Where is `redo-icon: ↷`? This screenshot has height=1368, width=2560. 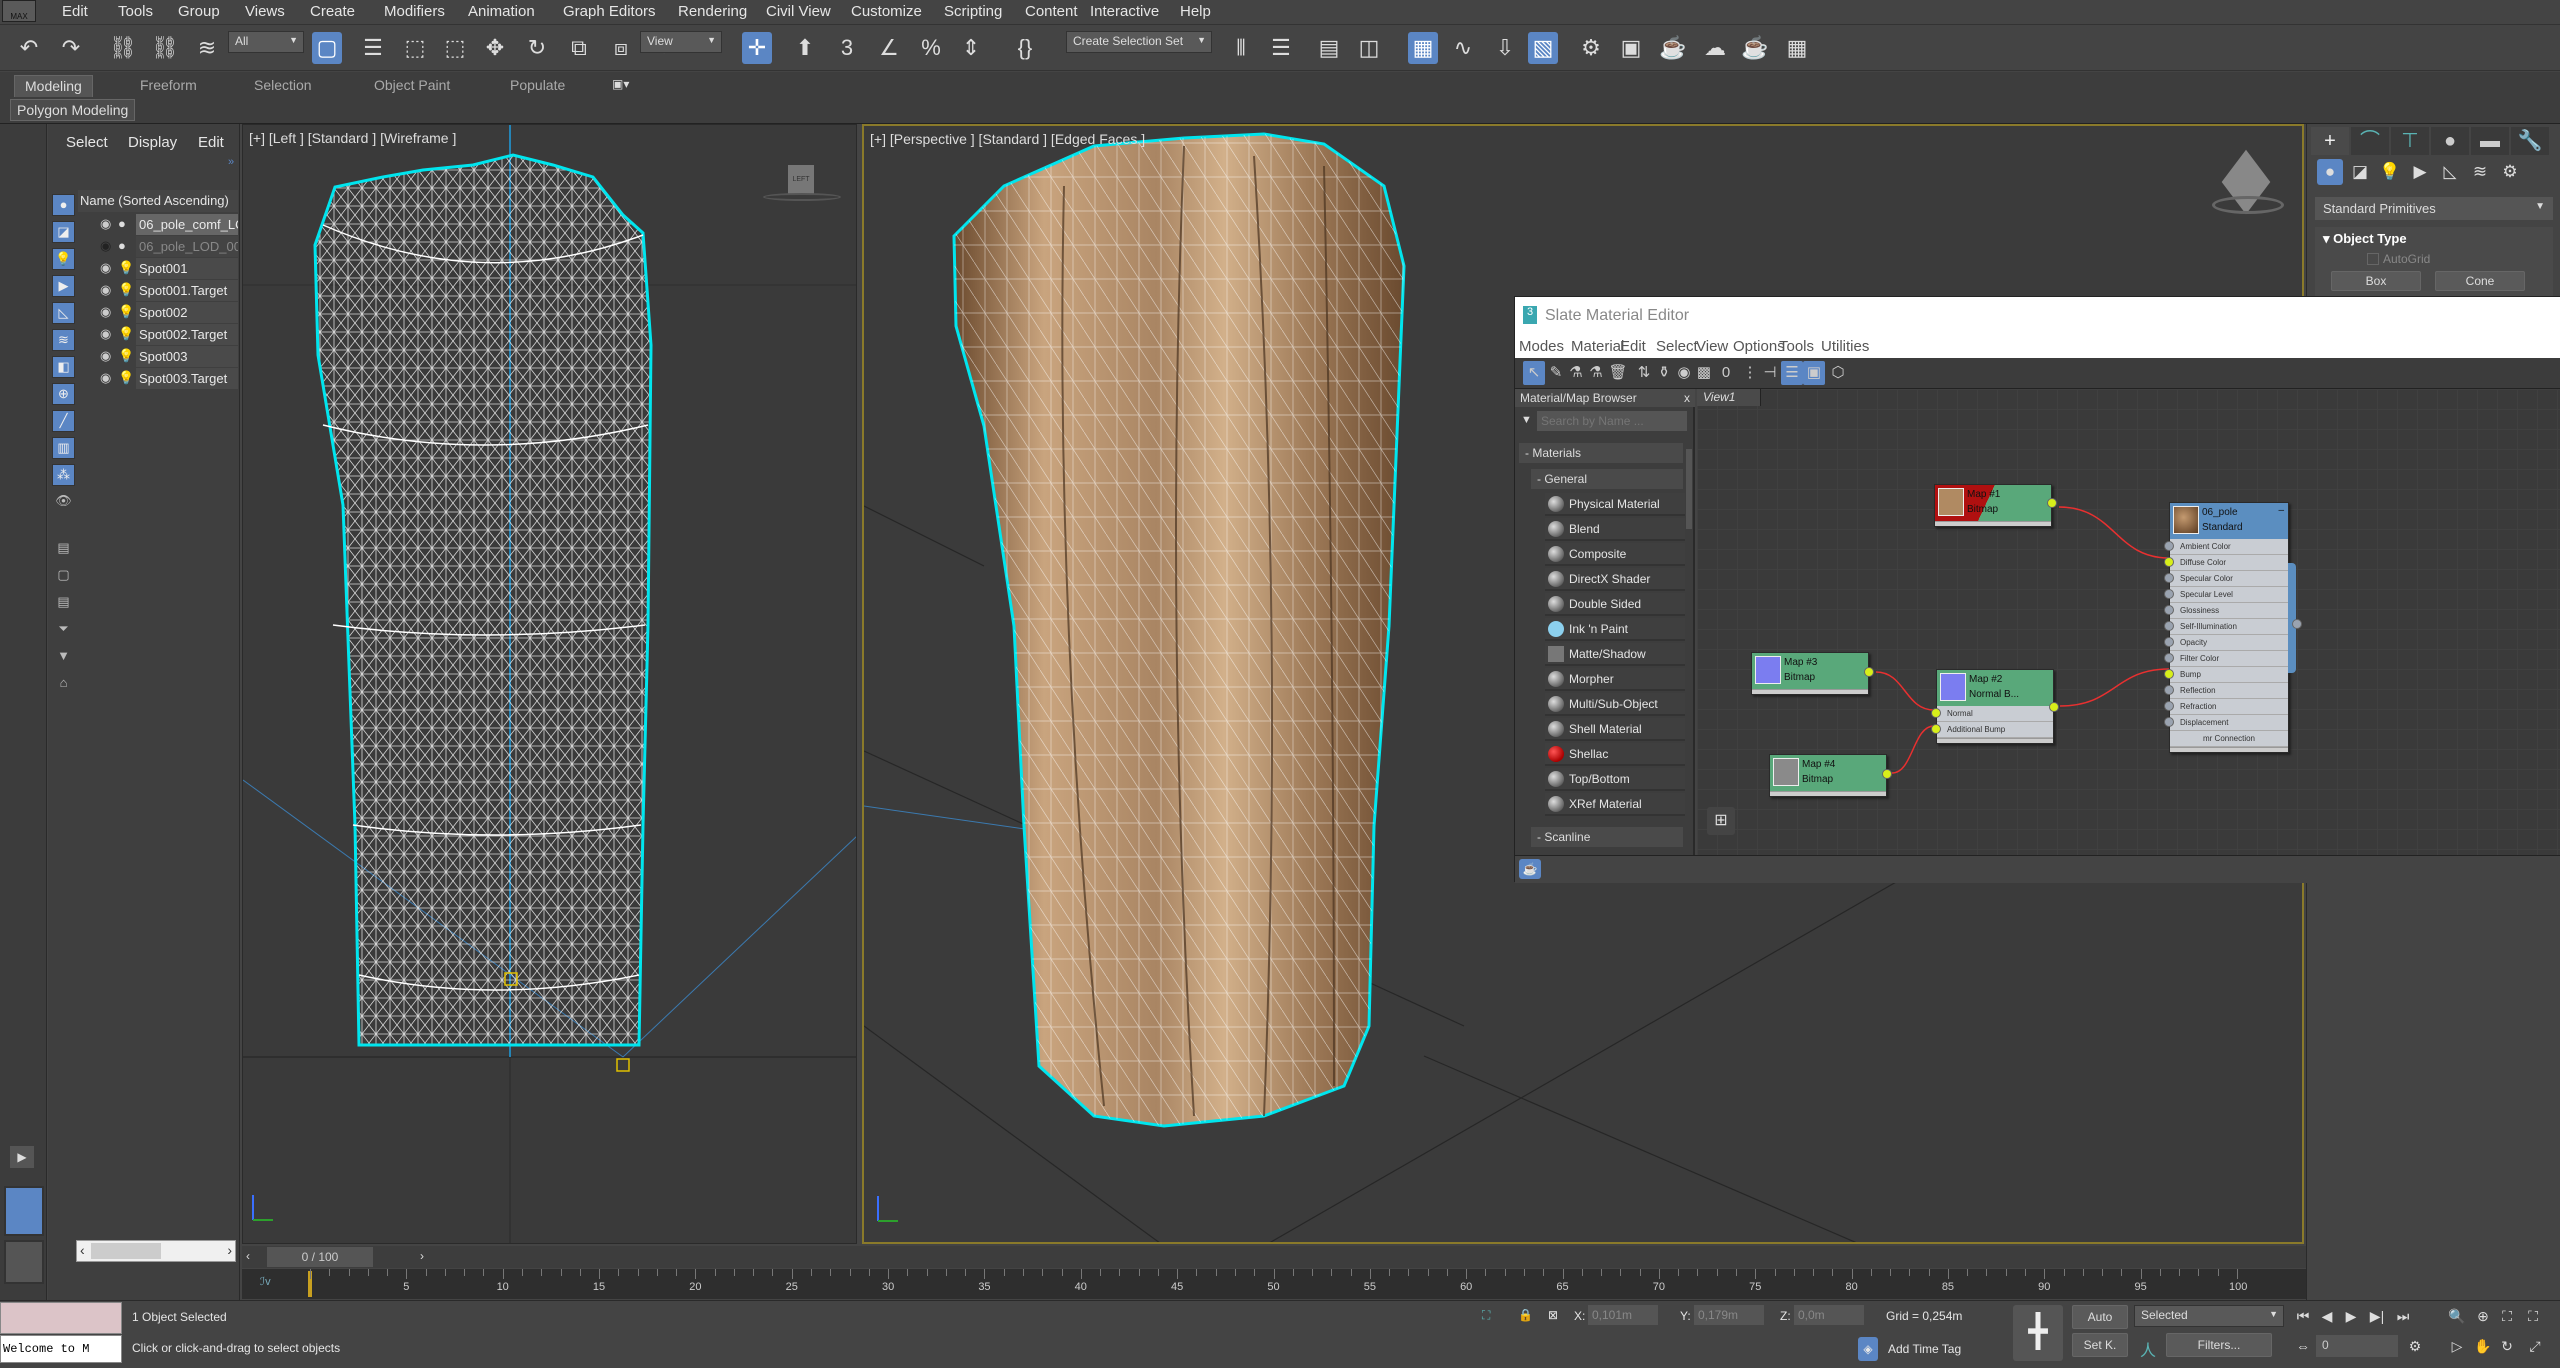
redo-icon: ↷ is located at coordinates (71, 48).